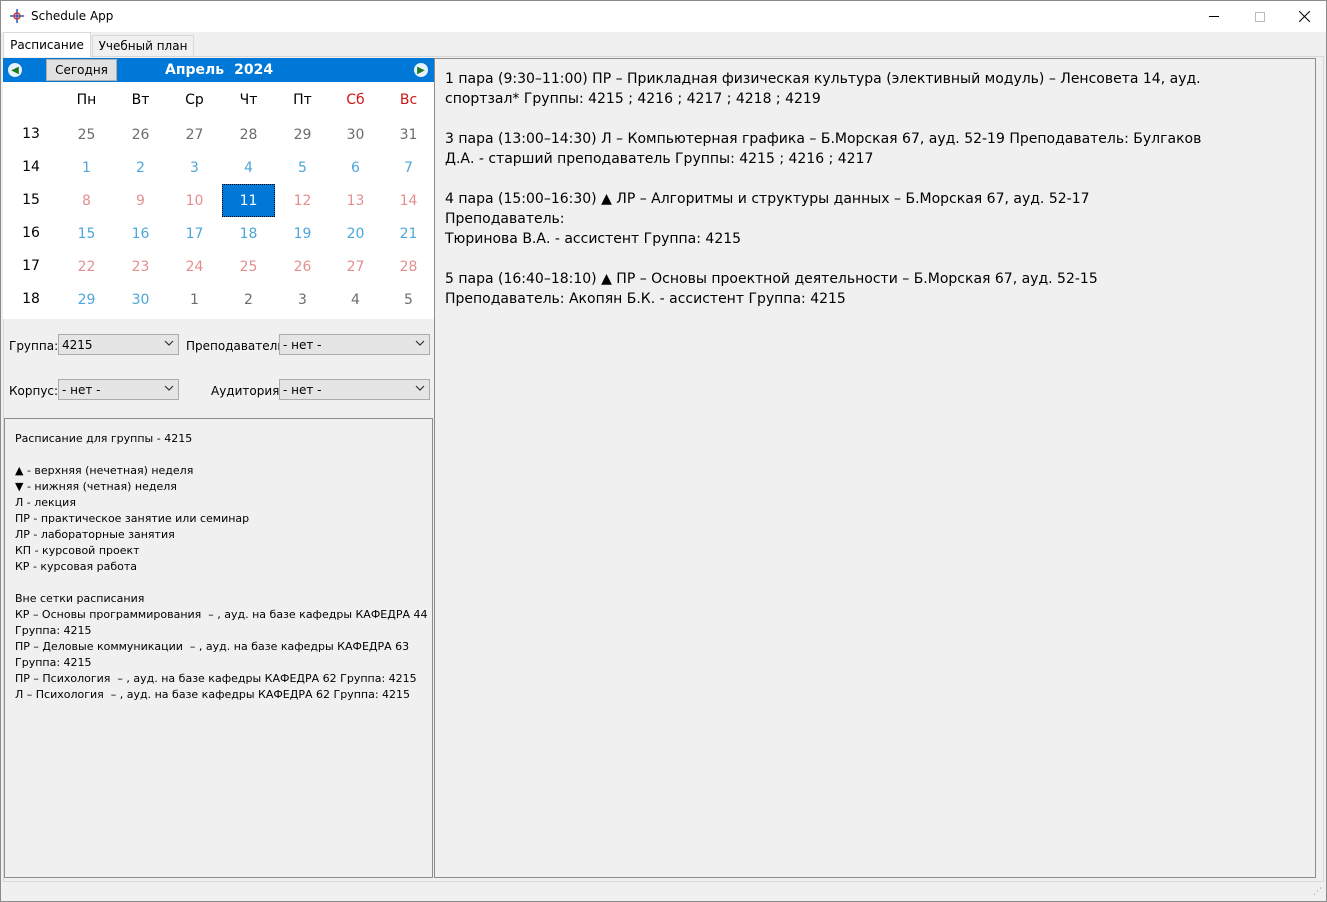 The width and height of the screenshot is (1327, 902). I want to click on room-select: - нет -, so click(354, 389).